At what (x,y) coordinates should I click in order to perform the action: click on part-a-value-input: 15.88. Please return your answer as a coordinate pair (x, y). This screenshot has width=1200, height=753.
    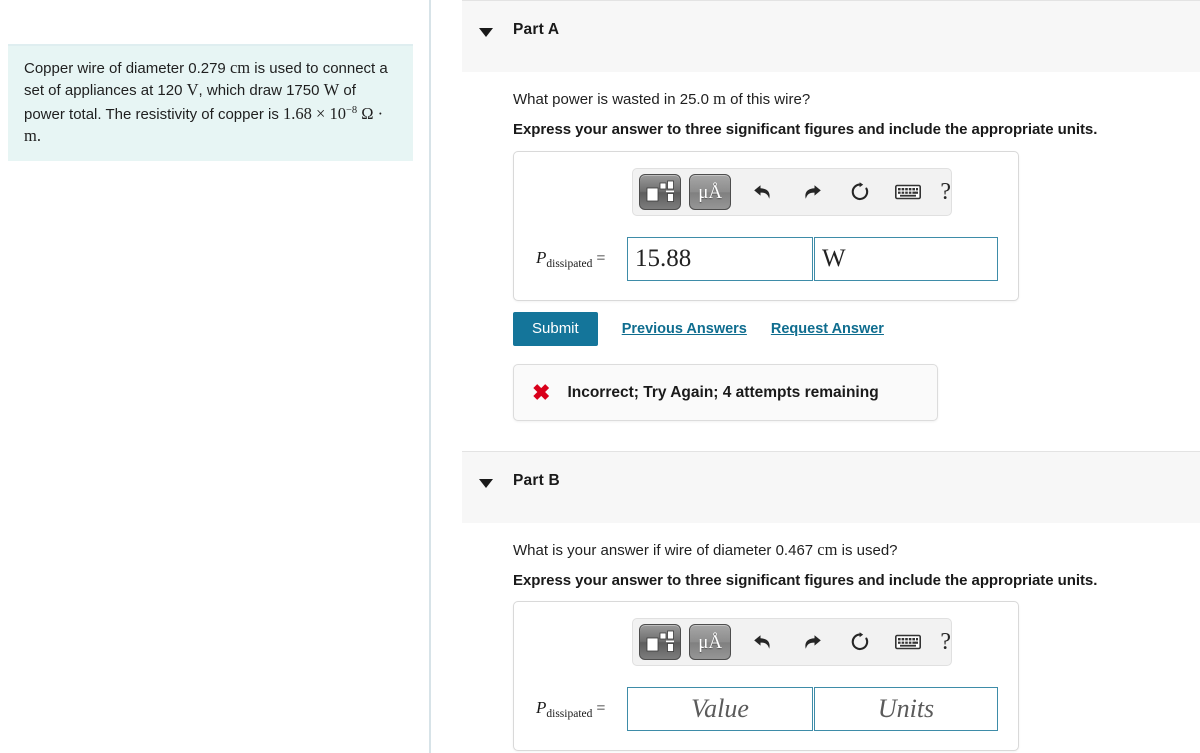
    Looking at the image, I should click on (720, 259).